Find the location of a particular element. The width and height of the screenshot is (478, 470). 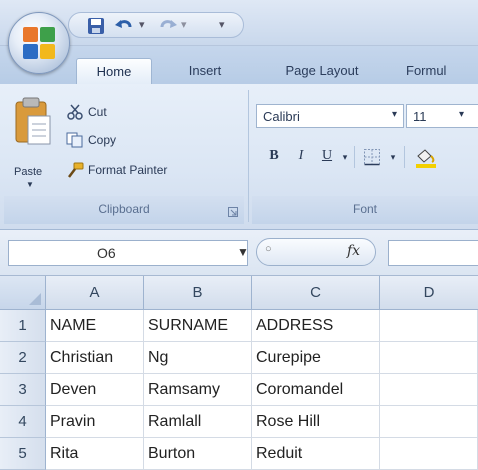

fill-color-icon is located at coordinates (426, 158).